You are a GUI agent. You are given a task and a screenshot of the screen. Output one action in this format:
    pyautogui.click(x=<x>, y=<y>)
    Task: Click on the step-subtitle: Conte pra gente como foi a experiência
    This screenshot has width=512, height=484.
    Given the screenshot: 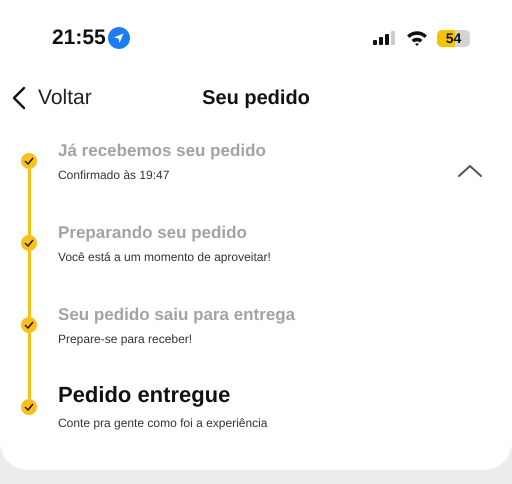 What is the action you would take?
    pyautogui.click(x=163, y=423)
    